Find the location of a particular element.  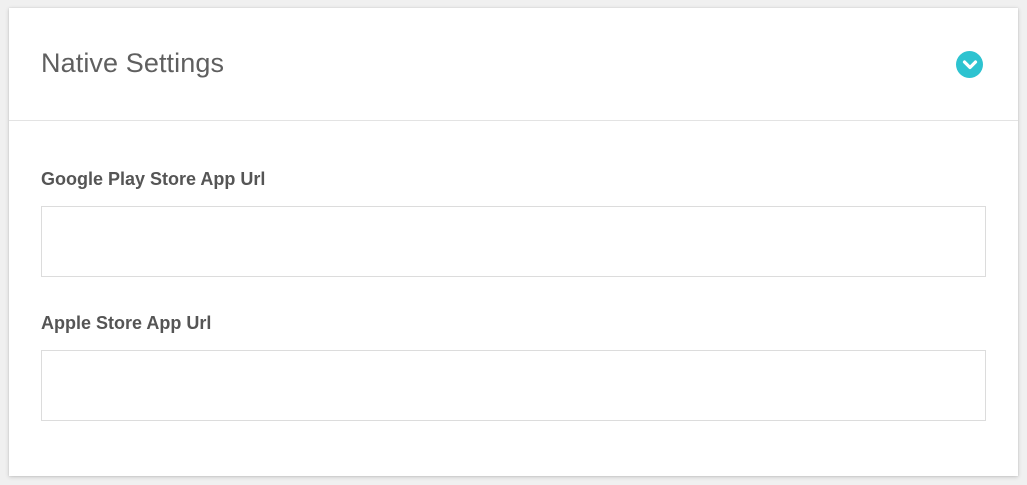

panel-title: Native Settings is located at coordinates (133, 63).